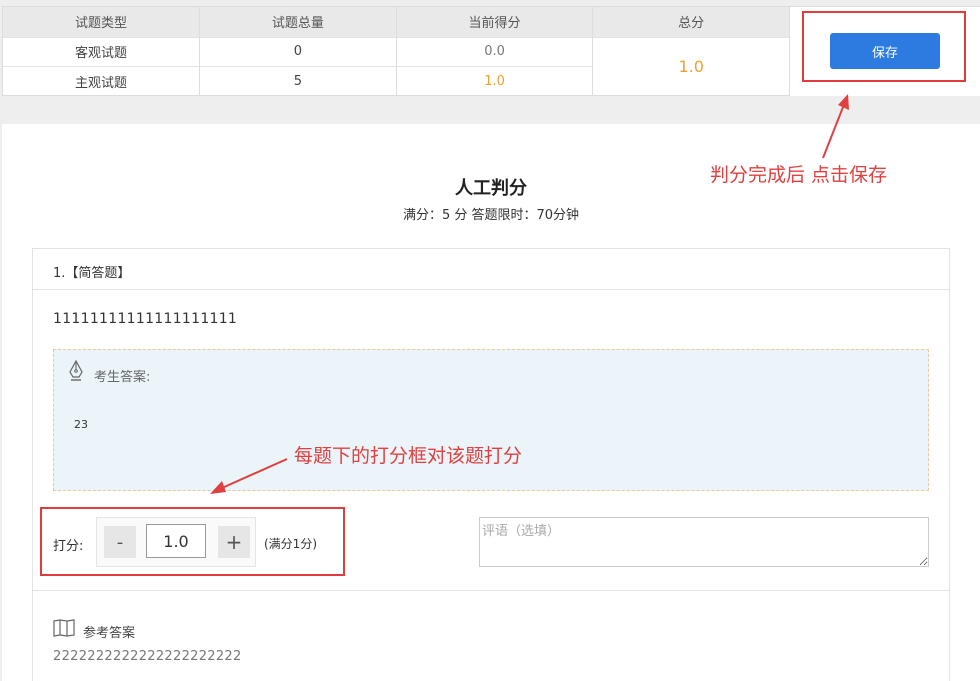  Describe the element at coordinates (408, 456) in the screenshot. I see `score-hint-annotation: 每题下的打分框对该题打分` at that location.